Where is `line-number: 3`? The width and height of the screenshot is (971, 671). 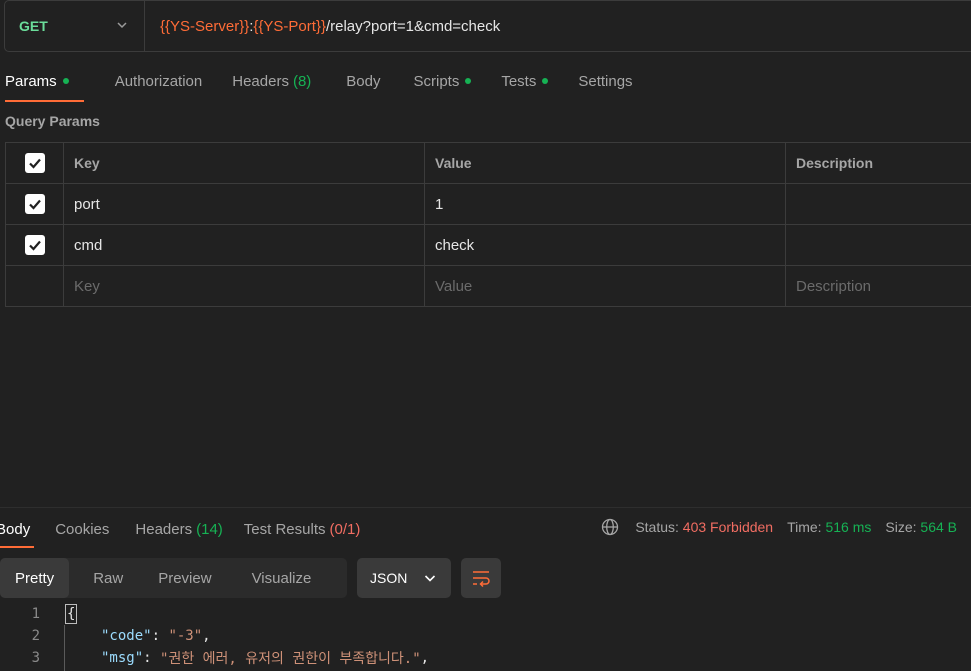 line-number: 3 is located at coordinates (35, 658).